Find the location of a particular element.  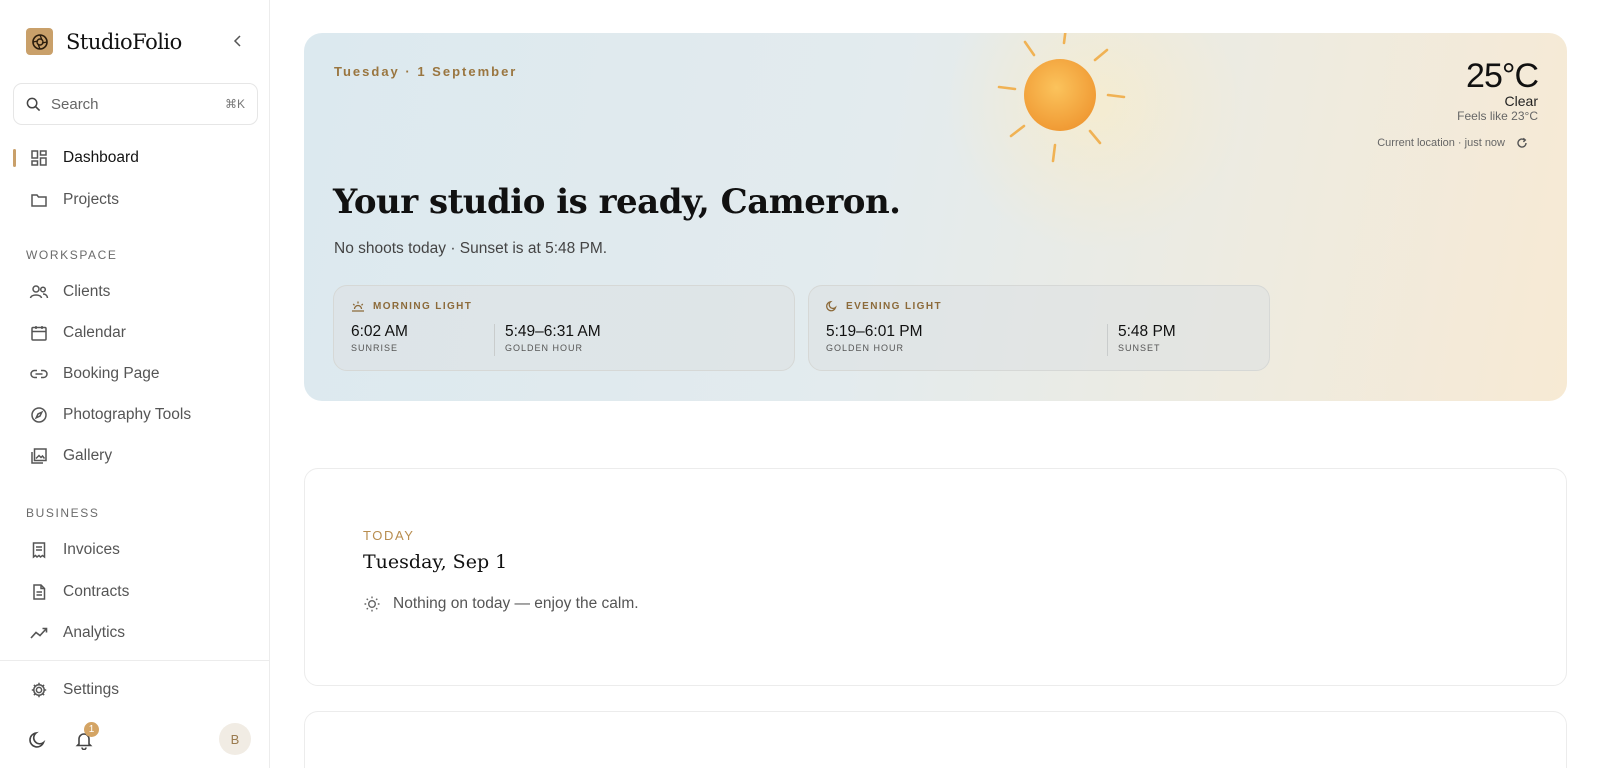

location-text: Current location · just now is located at coordinates (1441, 143).